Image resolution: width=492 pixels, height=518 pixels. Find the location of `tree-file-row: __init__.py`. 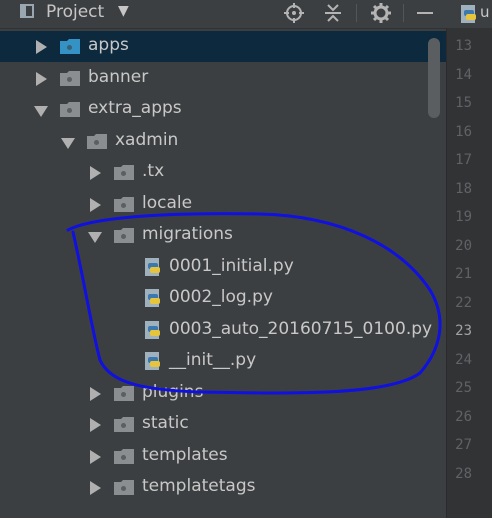

tree-file-row: __init__.py is located at coordinates (223, 361).